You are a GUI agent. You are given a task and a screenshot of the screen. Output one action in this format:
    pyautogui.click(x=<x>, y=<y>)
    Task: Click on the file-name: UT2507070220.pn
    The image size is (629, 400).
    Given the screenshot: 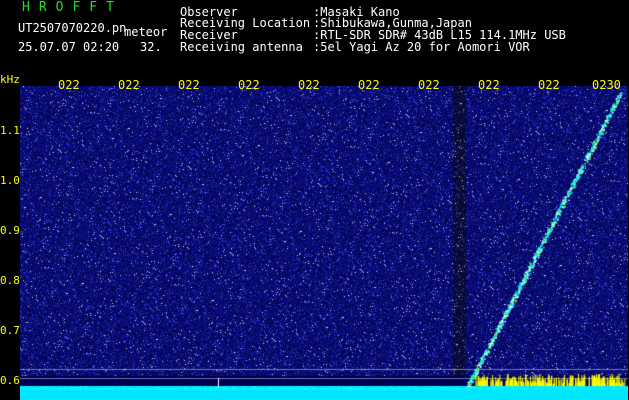 What is the action you would take?
    pyautogui.click(x=72, y=28)
    